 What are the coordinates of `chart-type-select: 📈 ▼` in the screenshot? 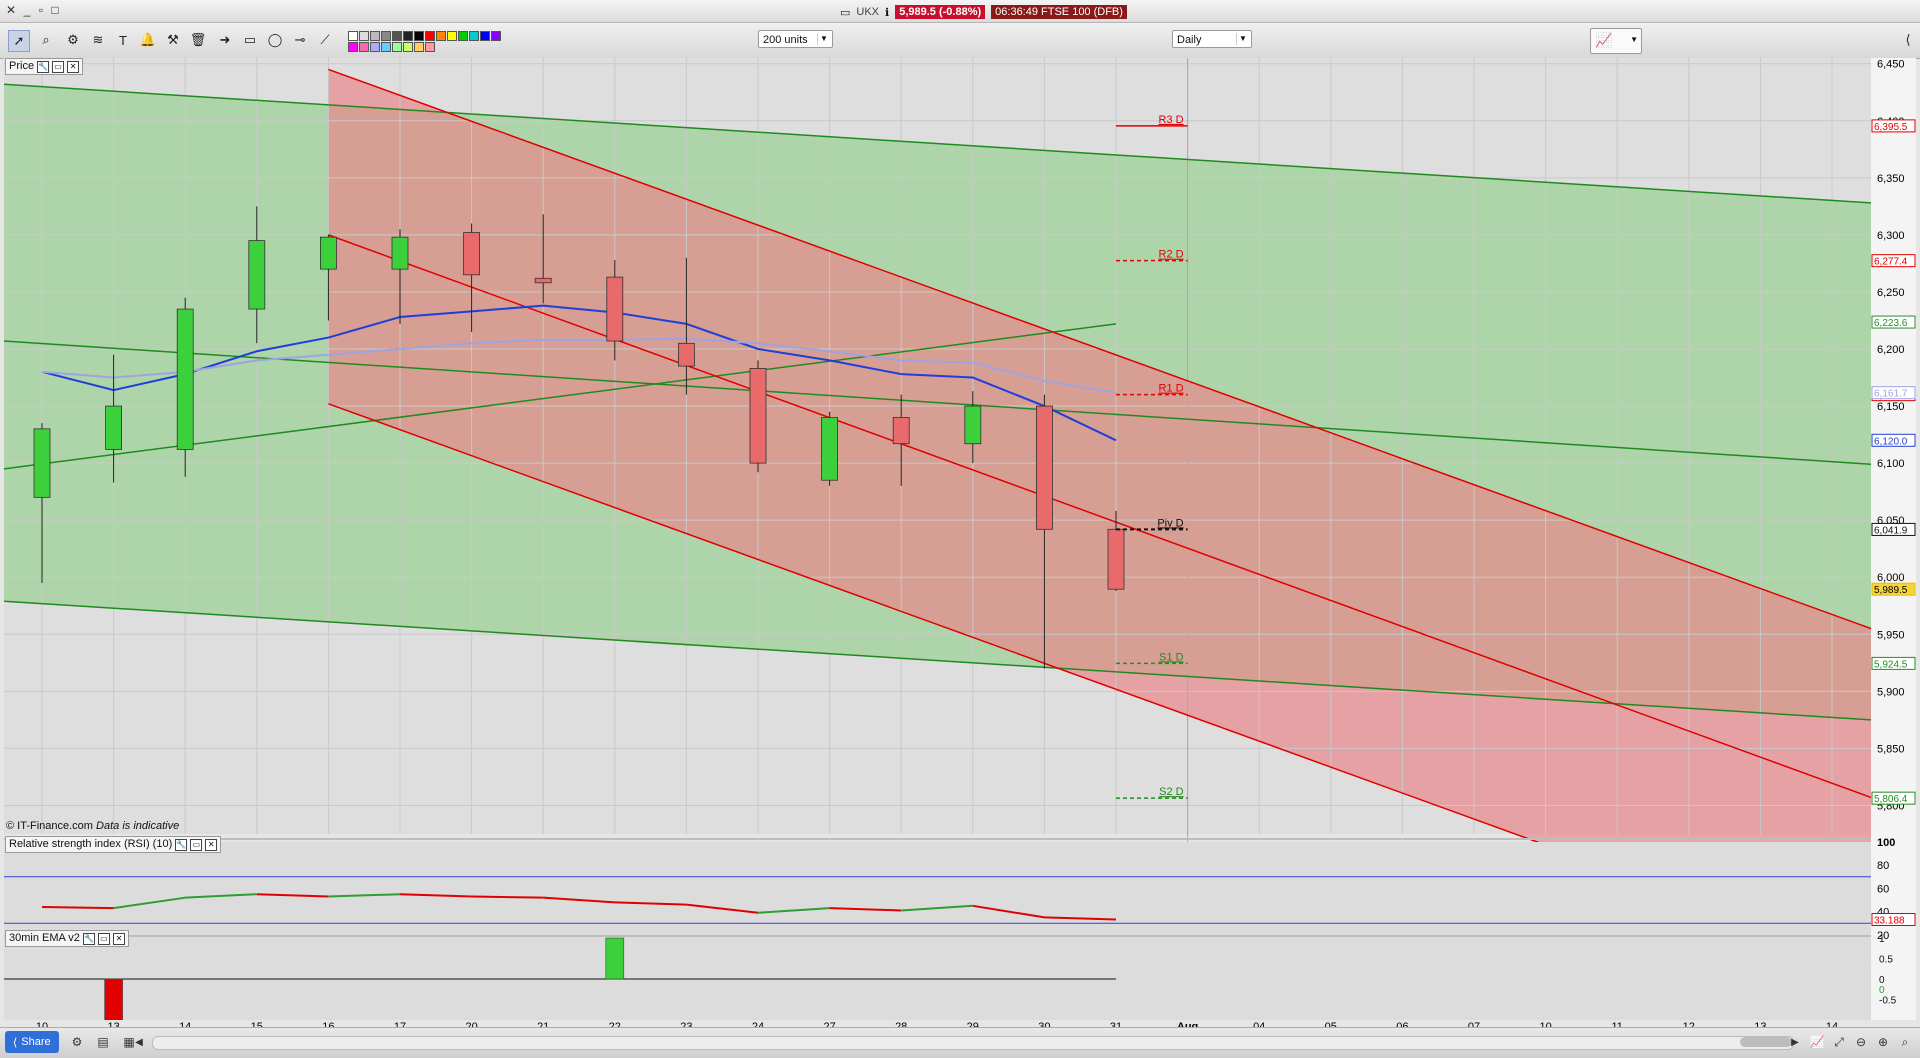 It's located at (1616, 41).